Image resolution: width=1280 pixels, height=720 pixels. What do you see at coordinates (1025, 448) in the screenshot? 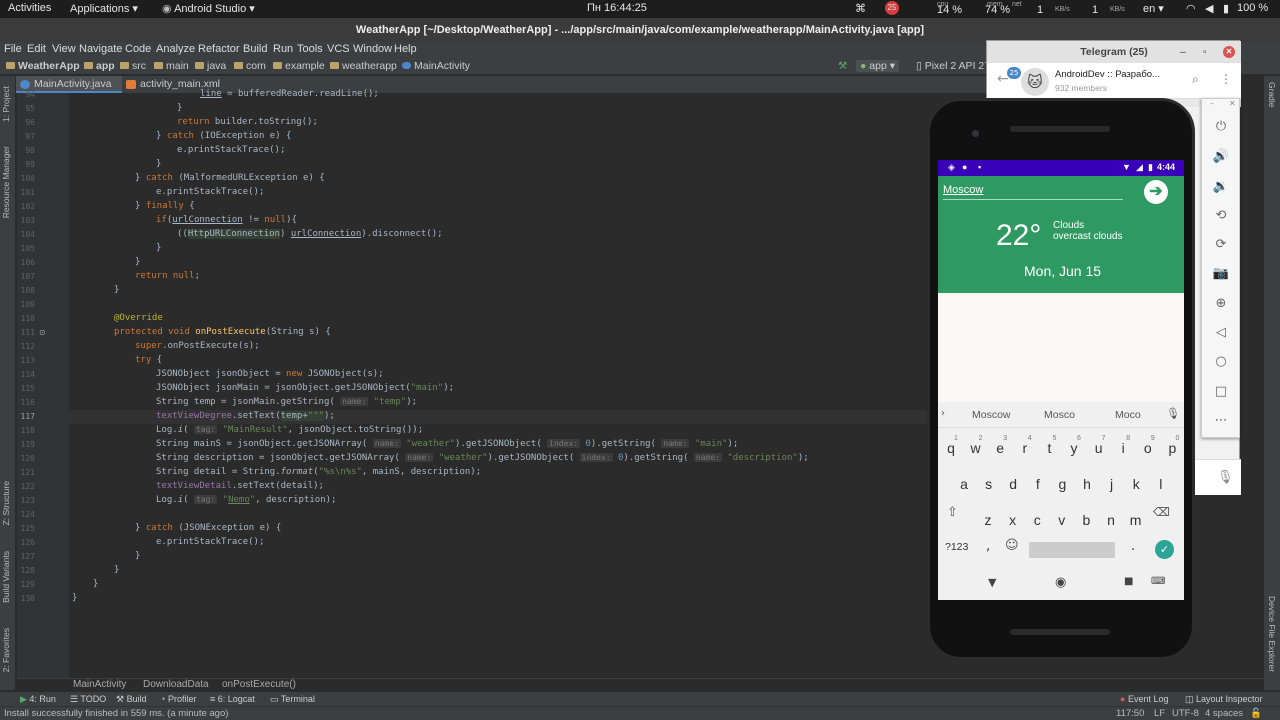
I see `key-r: r` at bounding box center [1025, 448].